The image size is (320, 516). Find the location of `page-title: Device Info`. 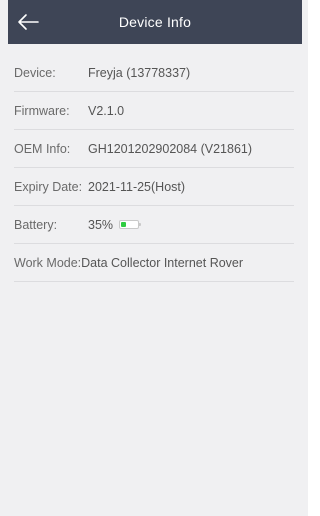

page-title: Device Info is located at coordinates (155, 22).